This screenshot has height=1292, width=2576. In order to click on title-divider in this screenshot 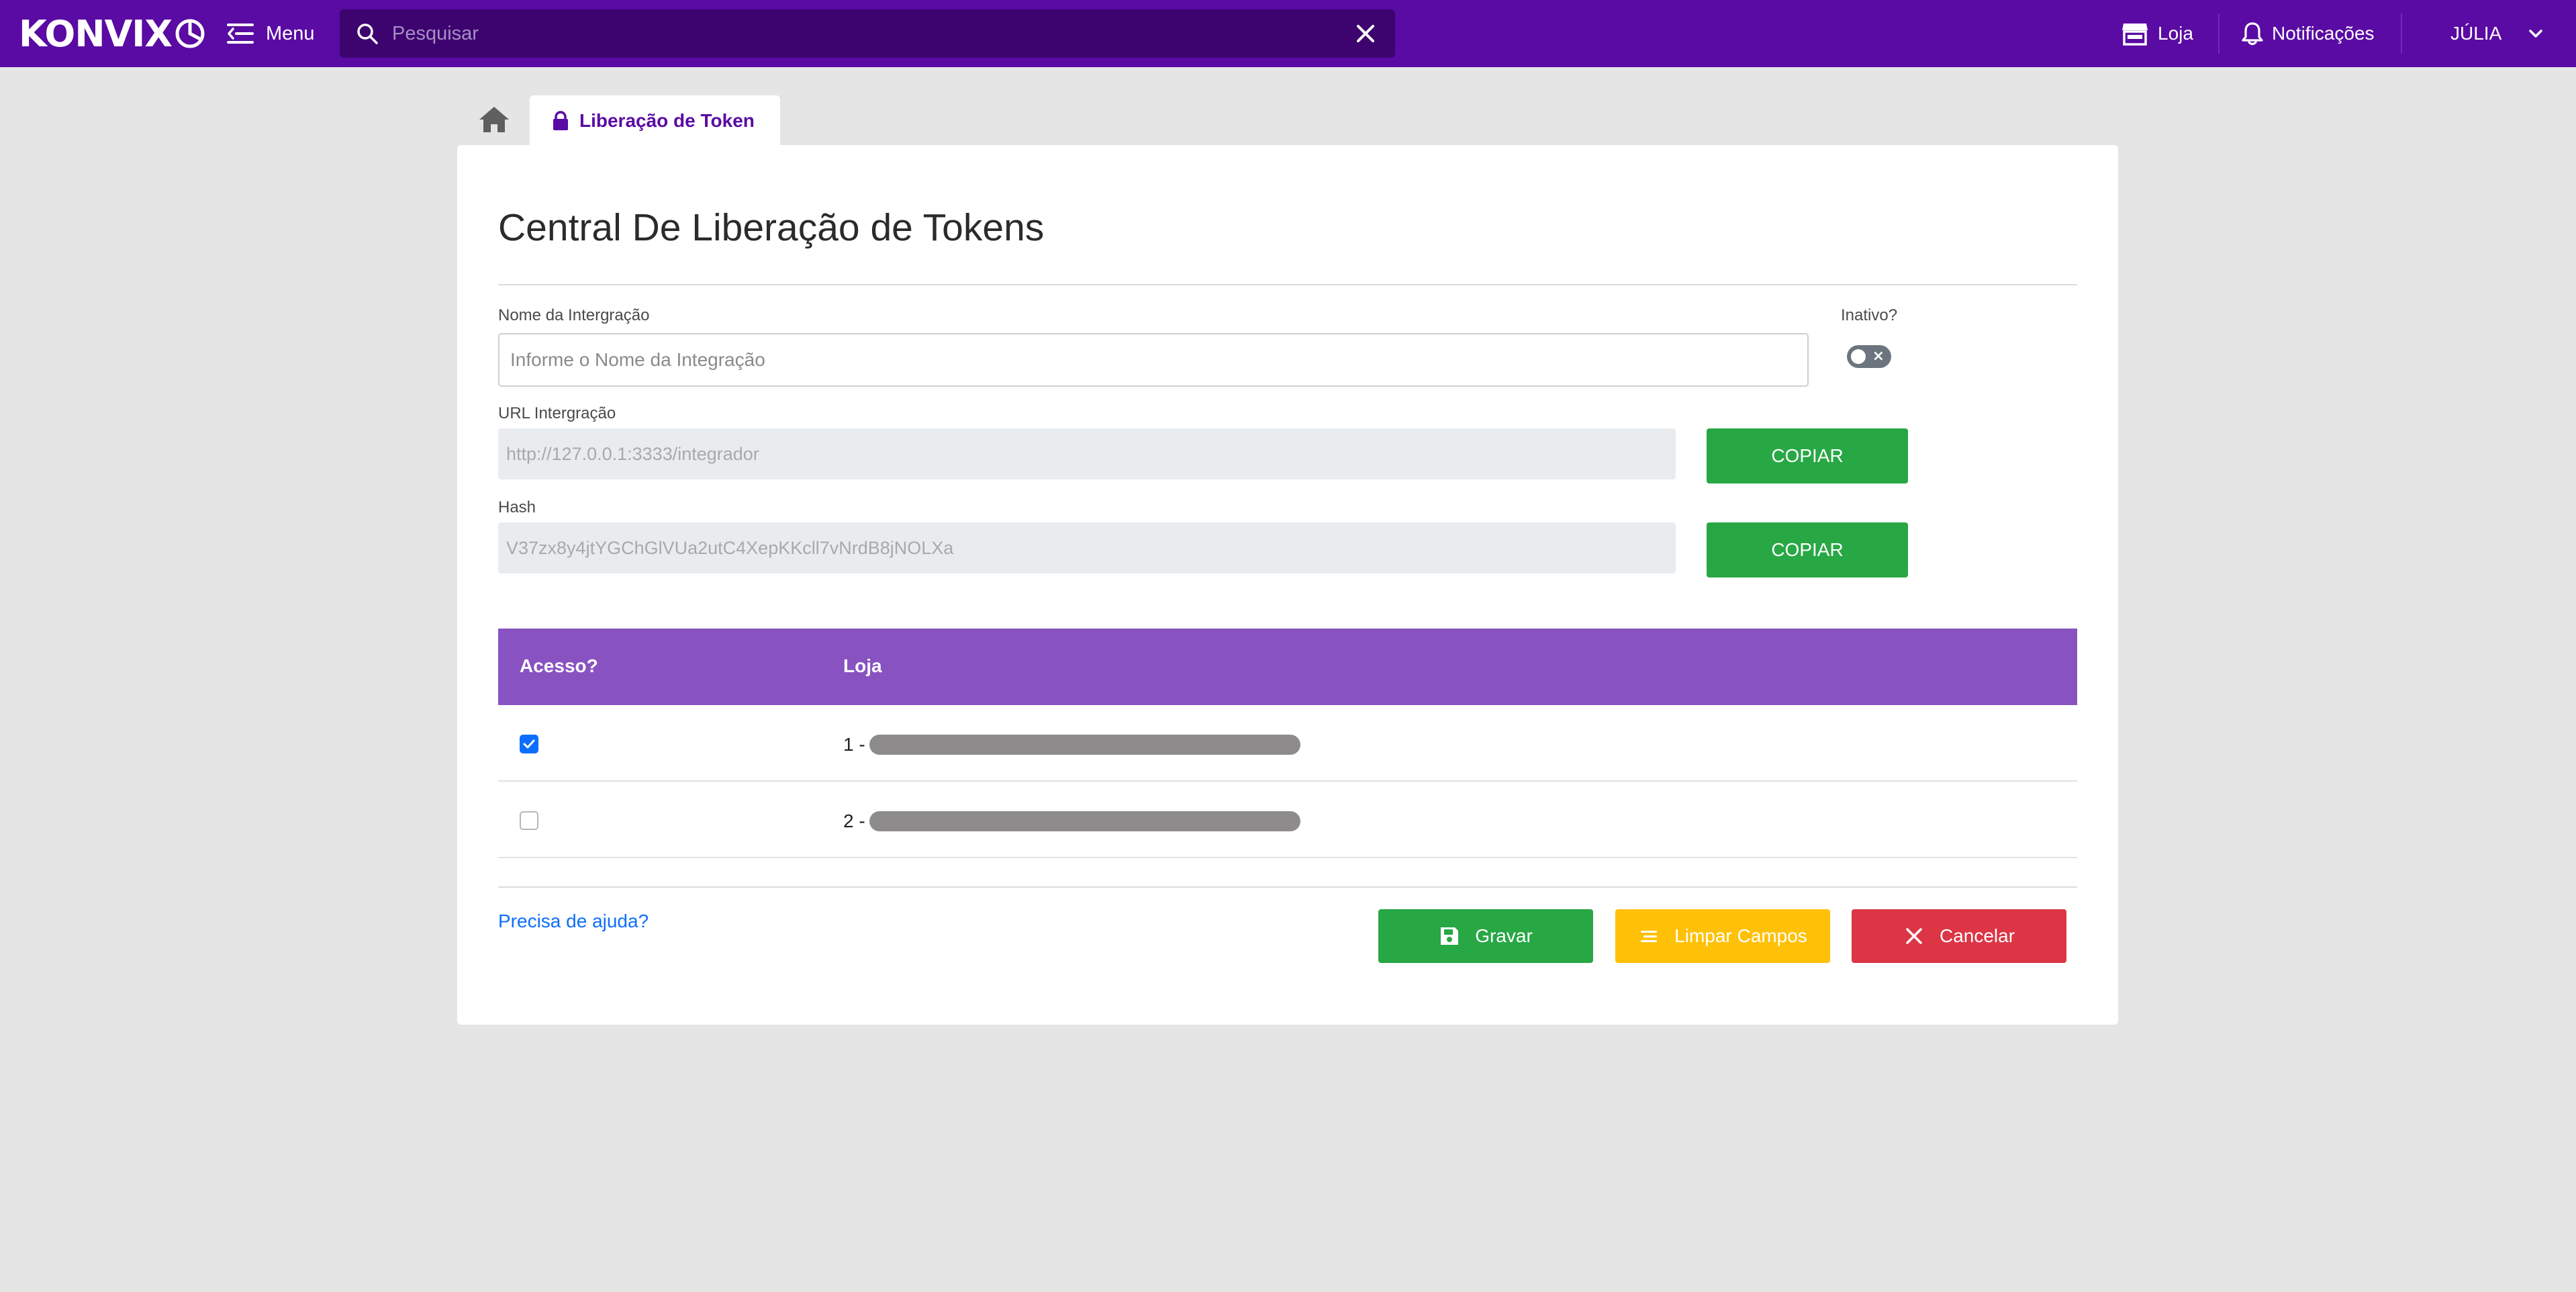, I will do `click(1287, 284)`.